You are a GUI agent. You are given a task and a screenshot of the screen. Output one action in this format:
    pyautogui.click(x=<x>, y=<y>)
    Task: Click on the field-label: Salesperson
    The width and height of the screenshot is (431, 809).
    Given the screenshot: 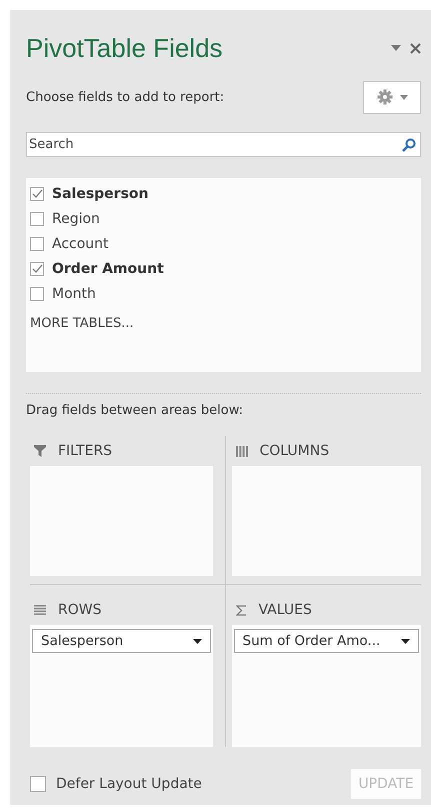 What is the action you would take?
    pyautogui.click(x=100, y=194)
    